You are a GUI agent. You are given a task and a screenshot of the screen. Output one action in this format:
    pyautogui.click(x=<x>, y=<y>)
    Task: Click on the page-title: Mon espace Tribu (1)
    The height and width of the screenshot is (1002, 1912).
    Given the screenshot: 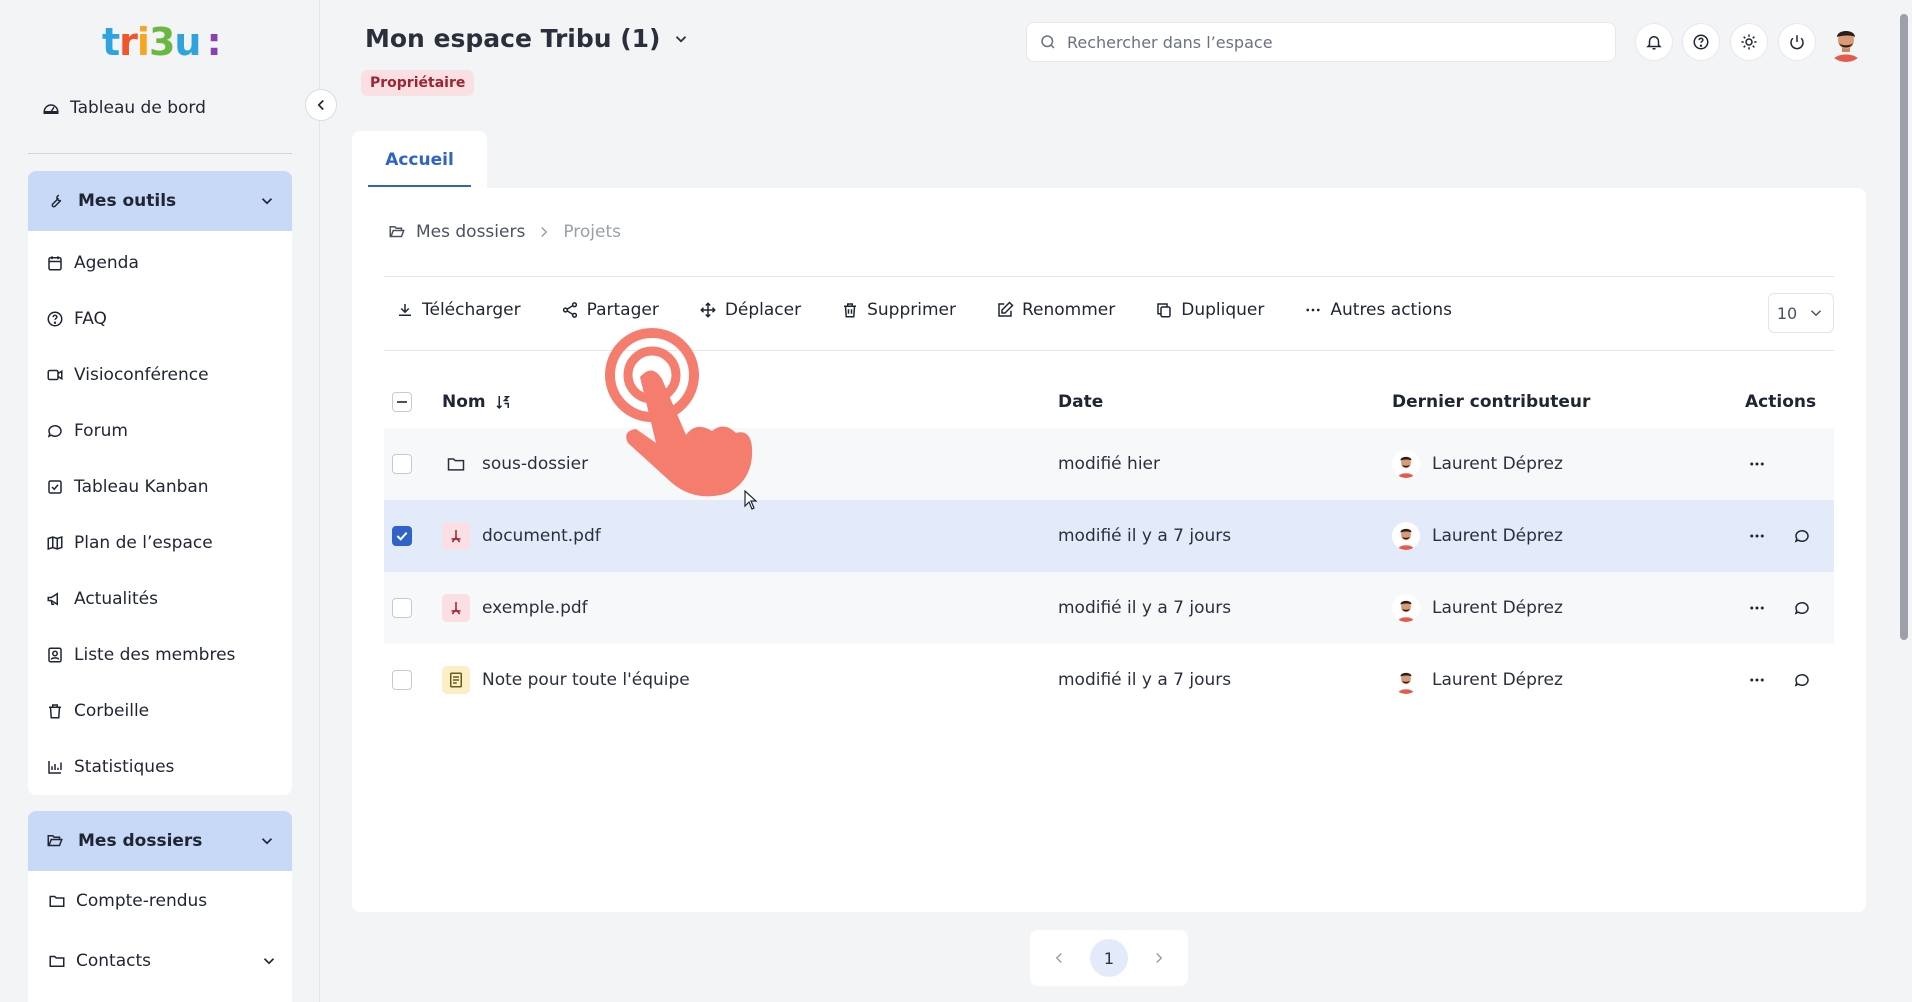 What is the action you would take?
    pyautogui.click(x=513, y=38)
    